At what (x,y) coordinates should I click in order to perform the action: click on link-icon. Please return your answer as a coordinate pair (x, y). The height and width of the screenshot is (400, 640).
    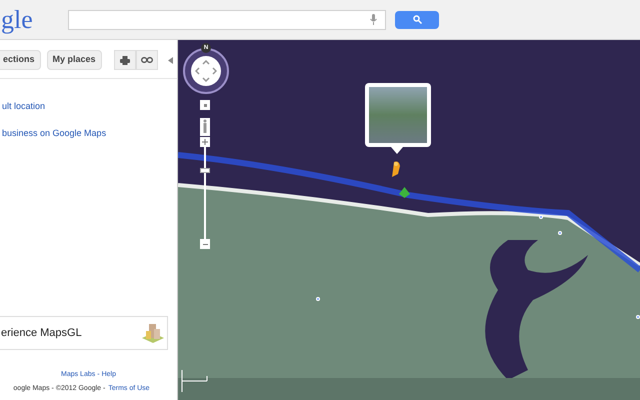
    Looking at the image, I should click on (147, 60).